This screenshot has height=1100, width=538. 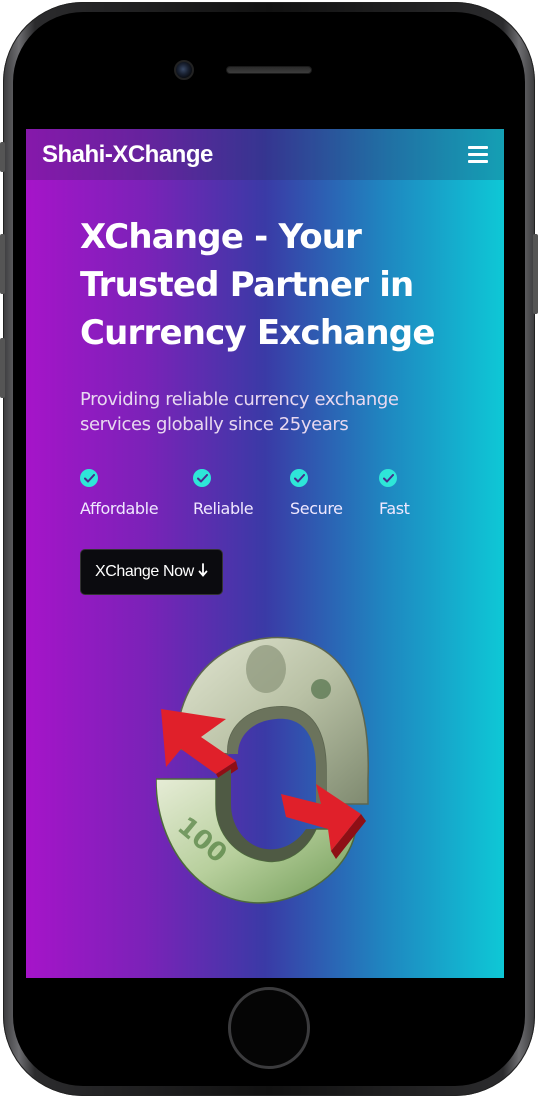 What do you see at coordinates (269, 70) in the screenshot?
I see `earpiece-speaker` at bounding box center [269, 70].